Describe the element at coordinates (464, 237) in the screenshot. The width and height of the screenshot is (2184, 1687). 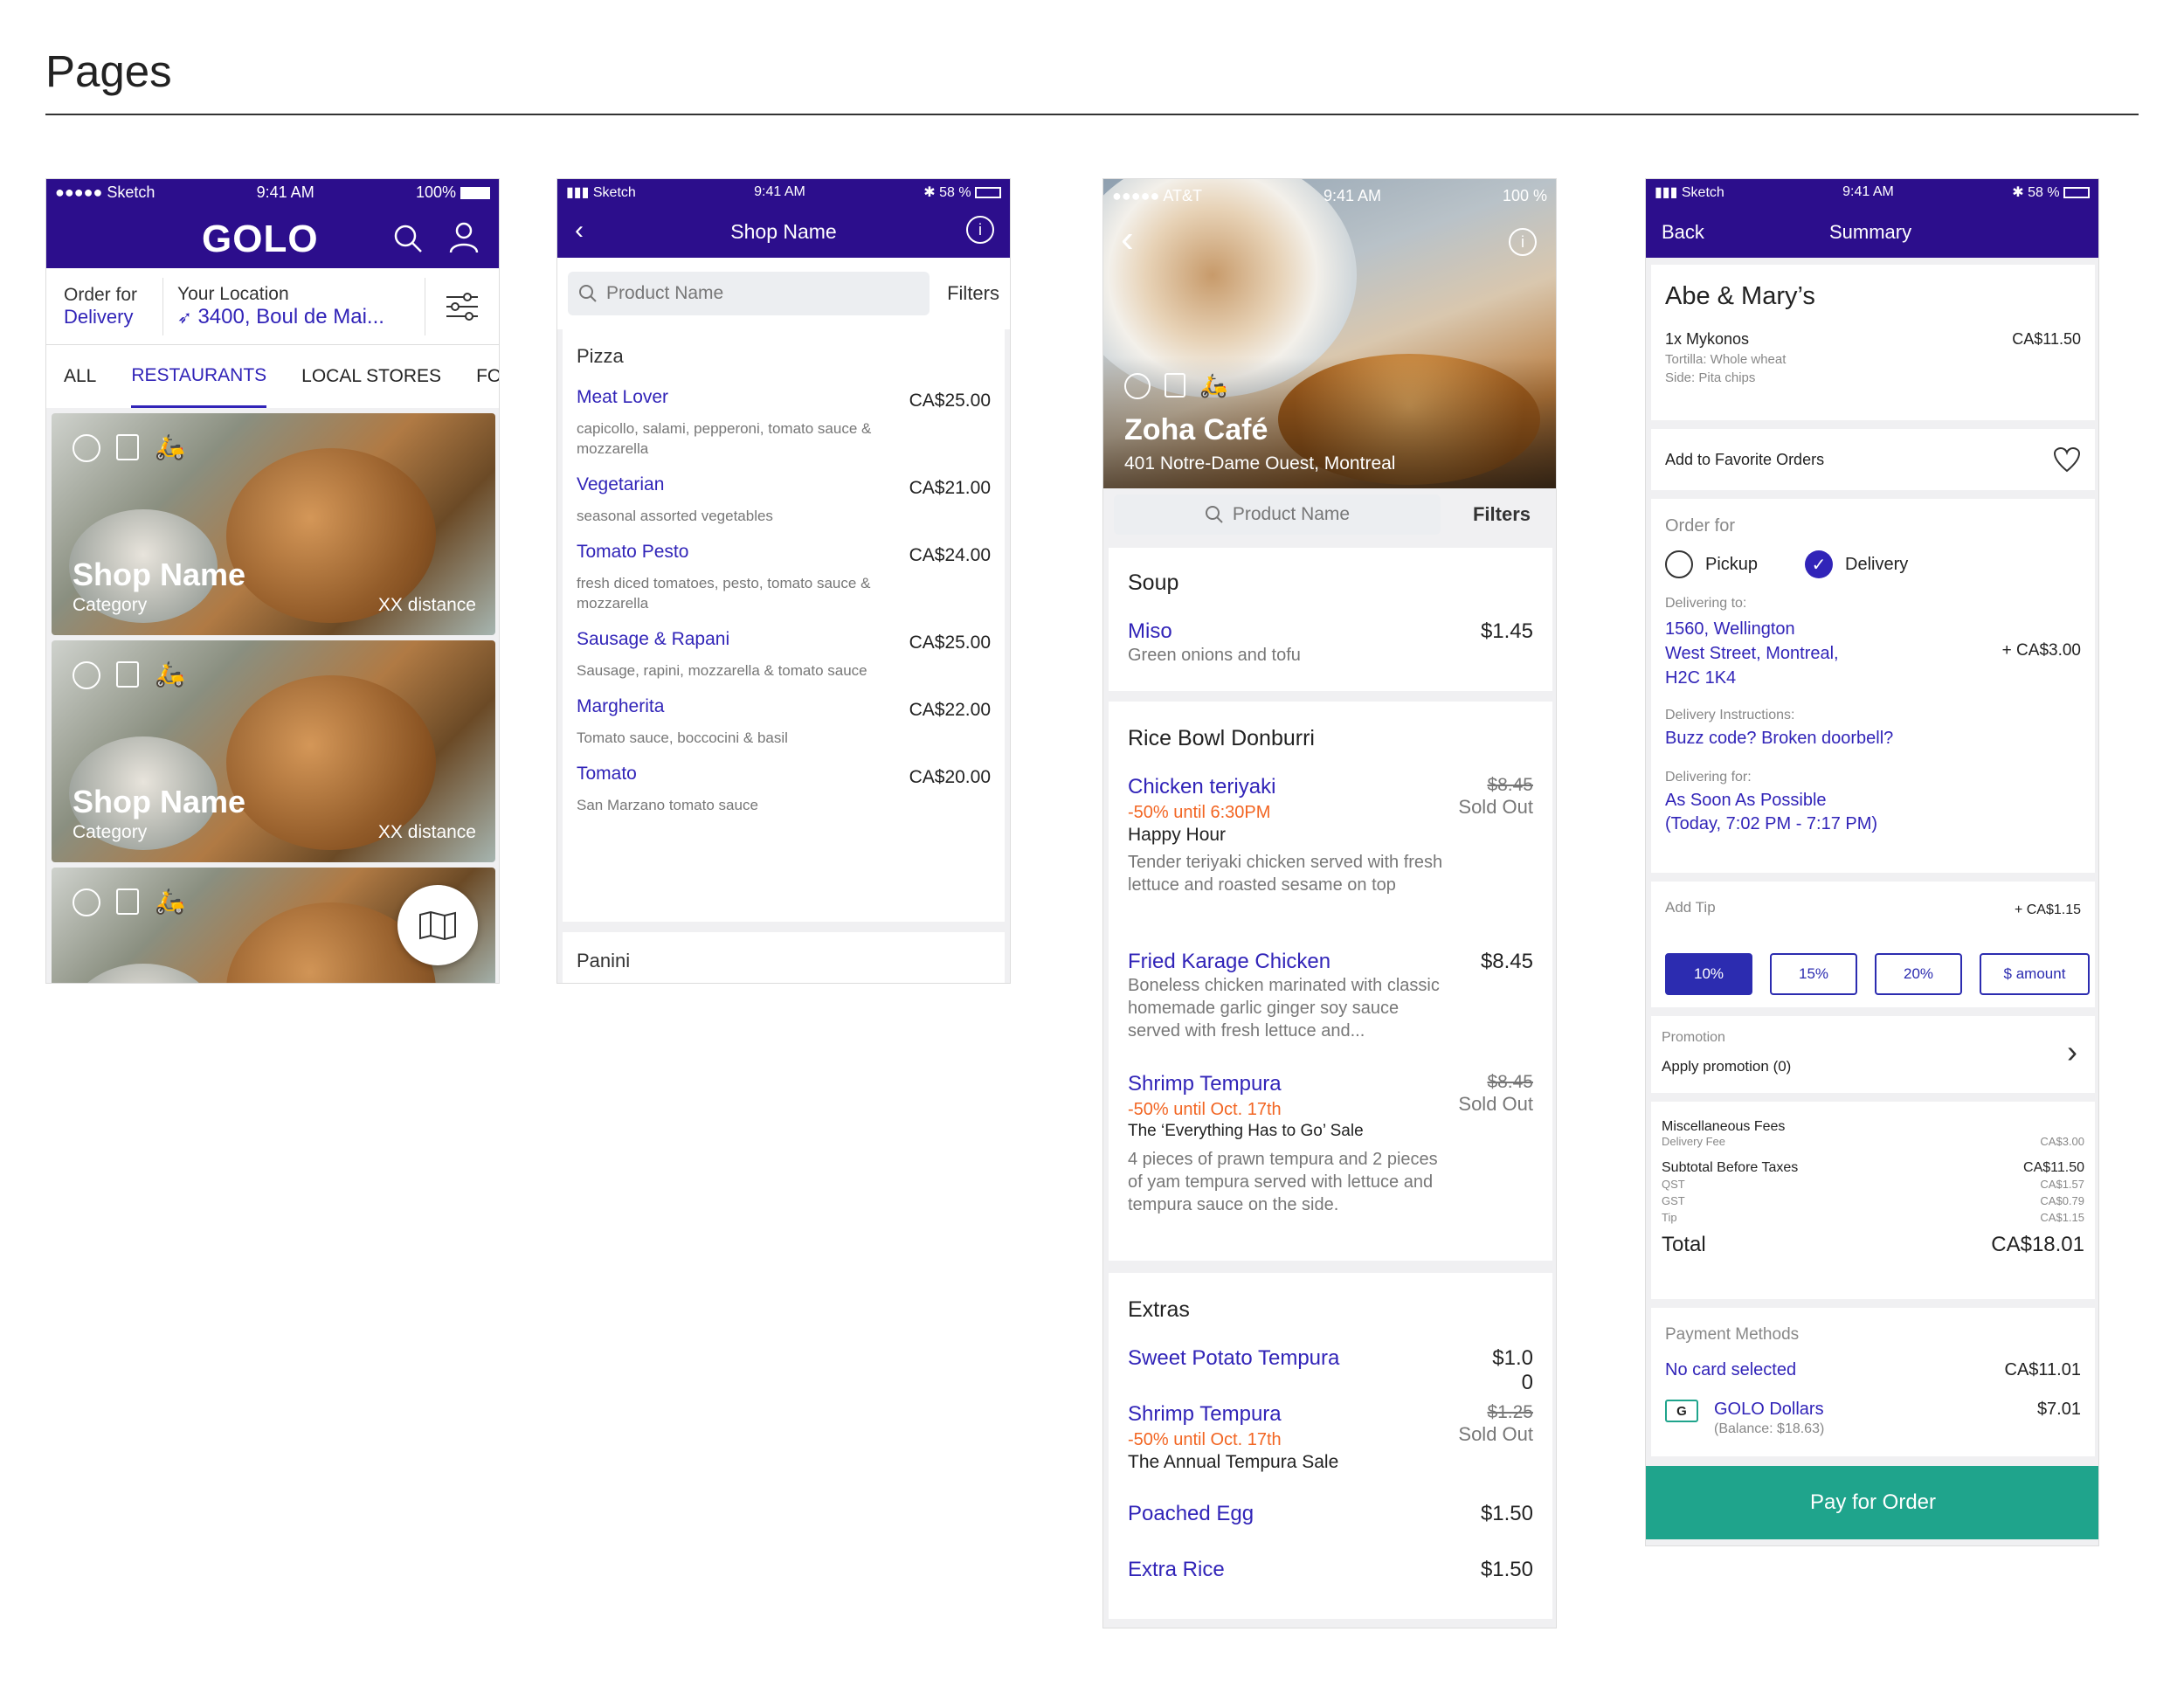
I see `profile-icon` at that location.